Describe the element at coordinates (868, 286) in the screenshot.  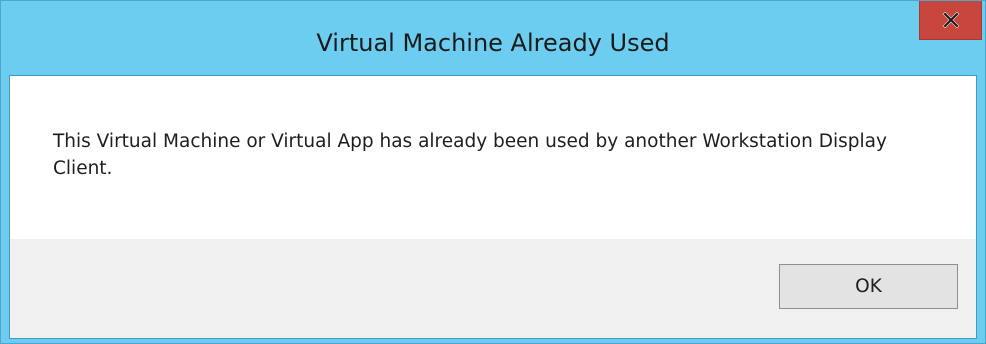
I see `ok-button: OK` at that location.